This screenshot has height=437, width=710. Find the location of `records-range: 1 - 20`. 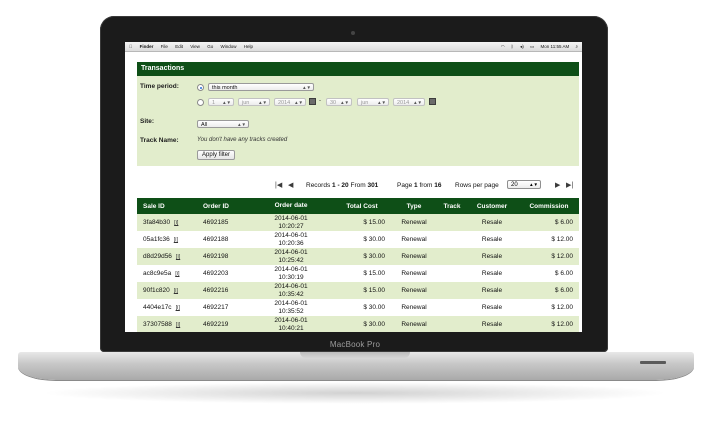

records-range: 1 - 20 is located at coordinates (340, 185).